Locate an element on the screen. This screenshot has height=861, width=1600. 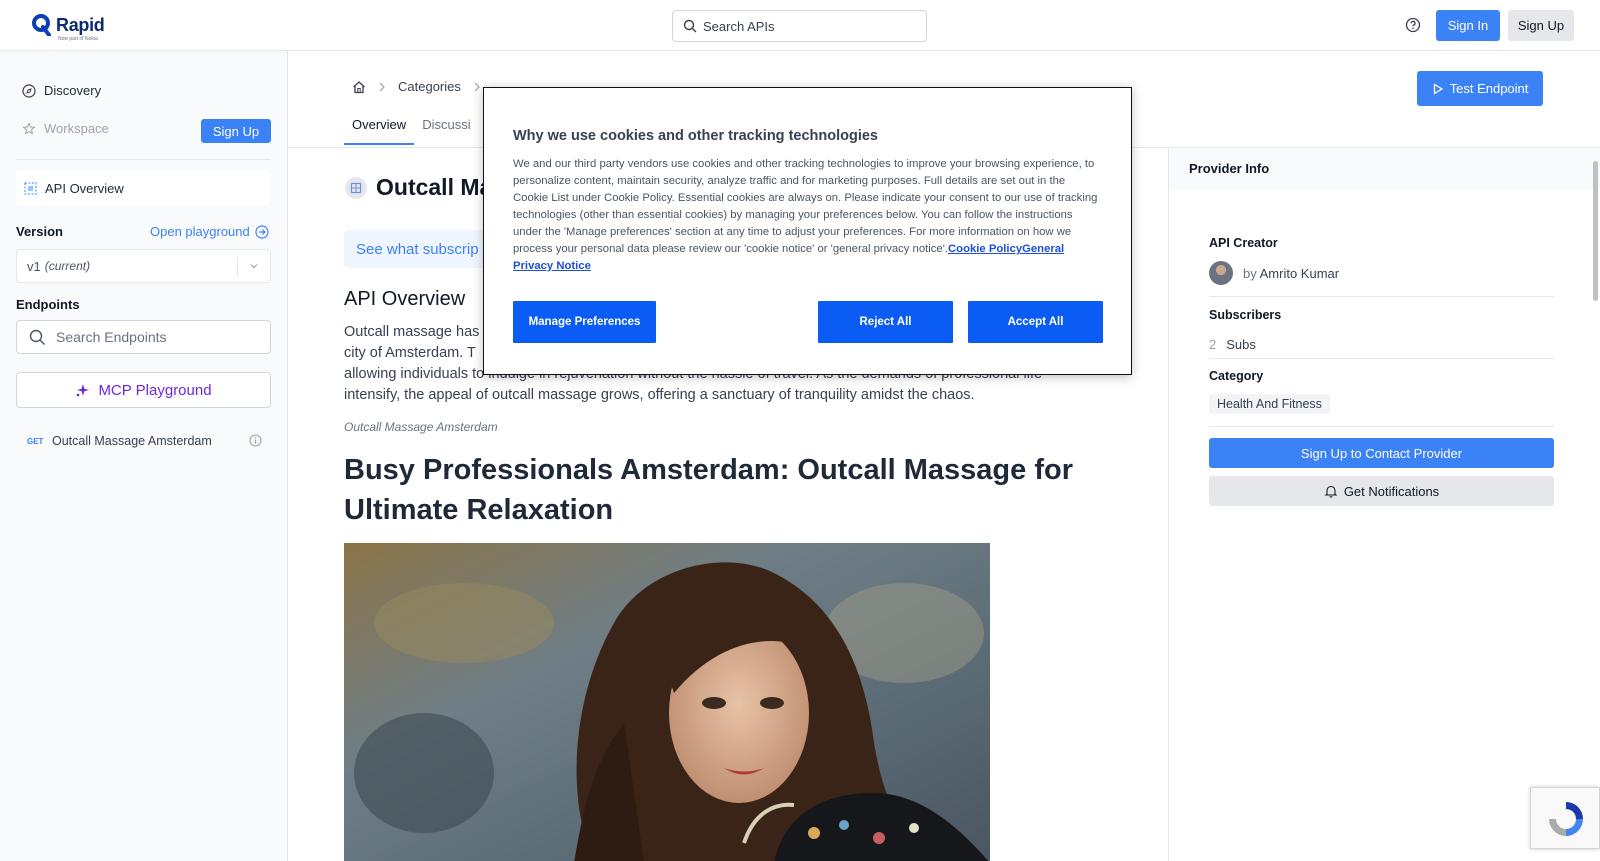
api-logo-icon is located at coordinates (356, 187).